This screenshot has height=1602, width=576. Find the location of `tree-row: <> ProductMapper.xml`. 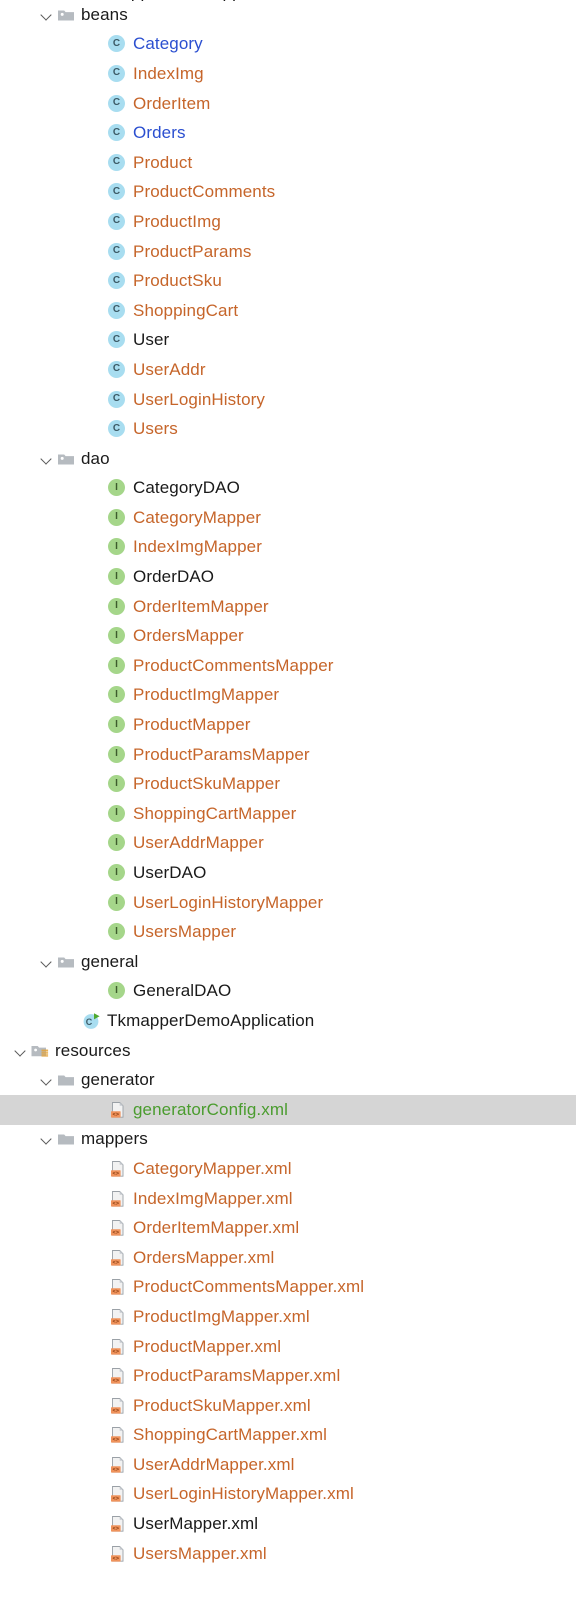

tree-row: <> ProductMapper.xml is located at coordinates (288, 1347).